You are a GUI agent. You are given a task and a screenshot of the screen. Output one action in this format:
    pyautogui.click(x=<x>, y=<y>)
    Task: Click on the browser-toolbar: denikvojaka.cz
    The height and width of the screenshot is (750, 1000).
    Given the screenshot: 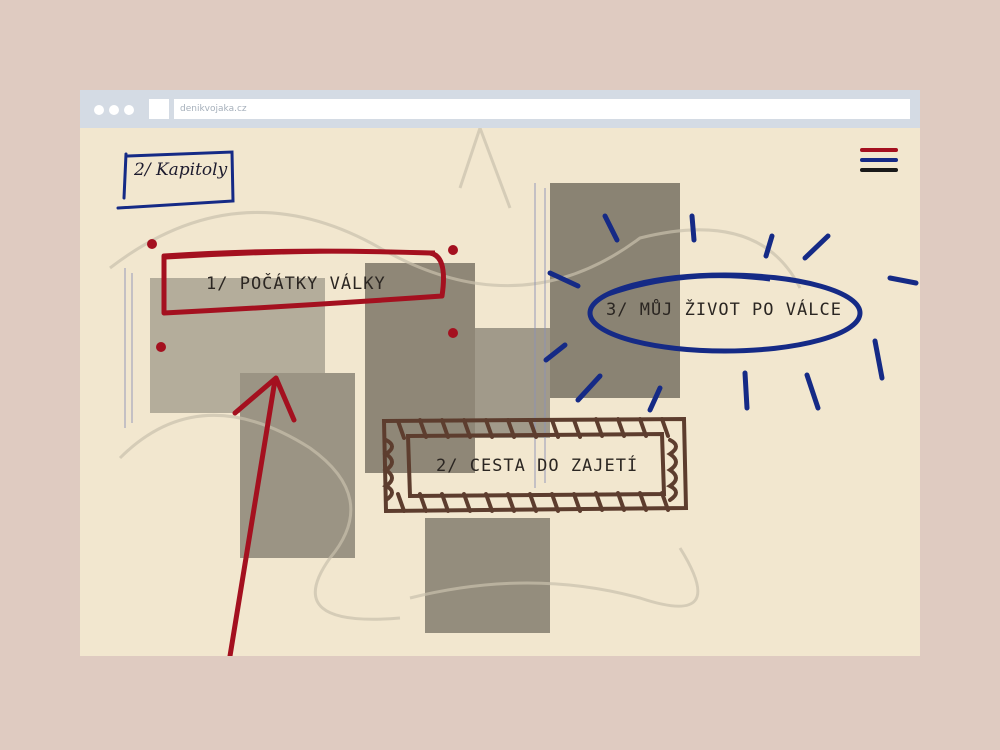 What is the action you would take?
    pyautogui.click(x=500, y=109)
    